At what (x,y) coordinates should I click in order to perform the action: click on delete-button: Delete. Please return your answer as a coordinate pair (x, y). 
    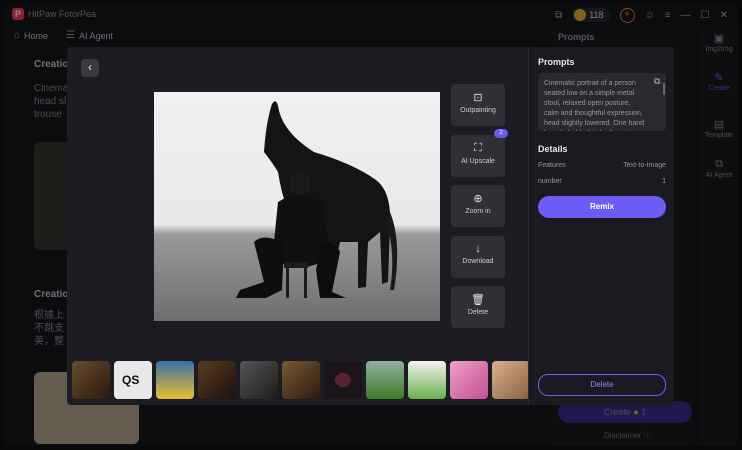
    Looking at the image, I should click on (602, 385).